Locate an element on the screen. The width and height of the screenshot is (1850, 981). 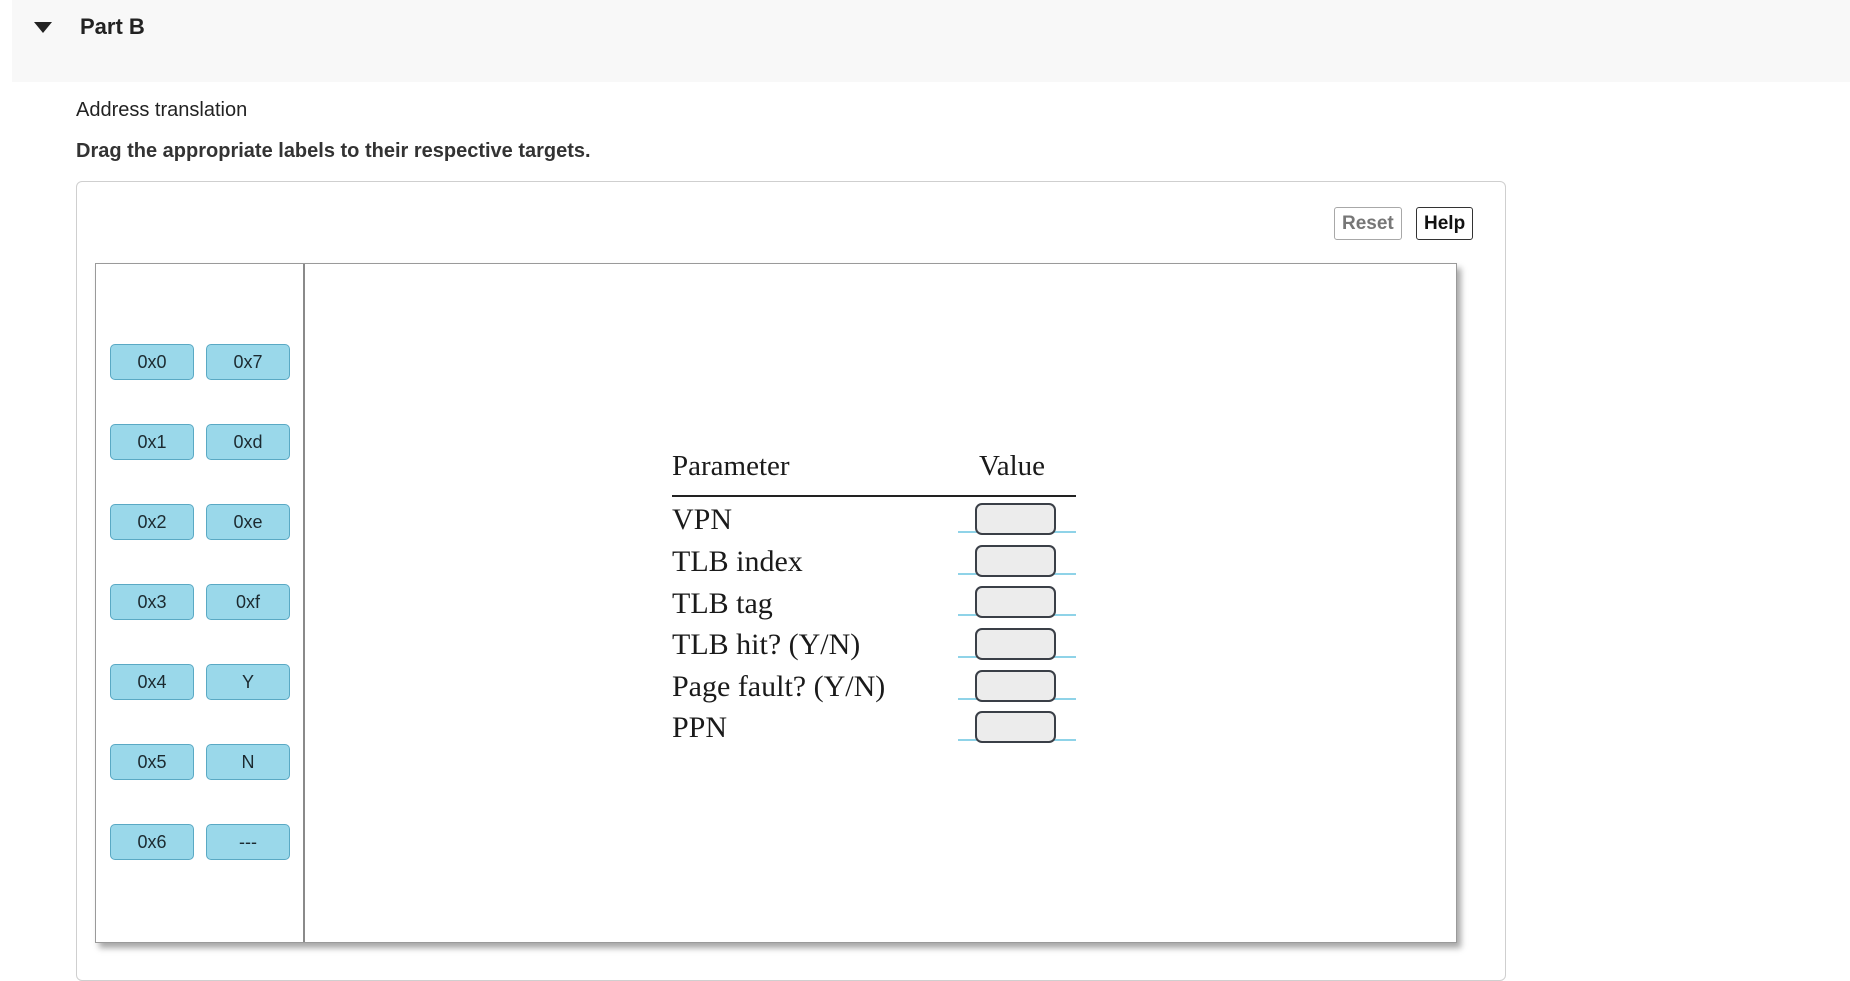
drop-target-tlb-hit is located at coordinates (1015, 644).